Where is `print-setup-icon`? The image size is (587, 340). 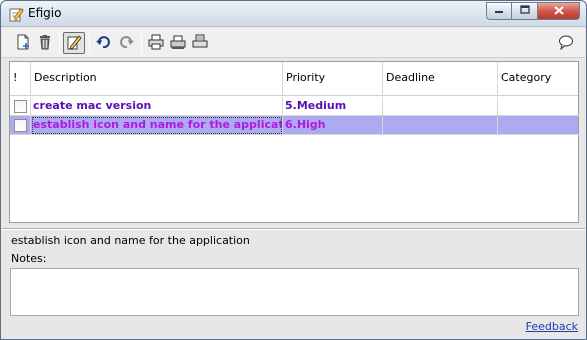 print-setup-icon is located at coordinates (200, 43).